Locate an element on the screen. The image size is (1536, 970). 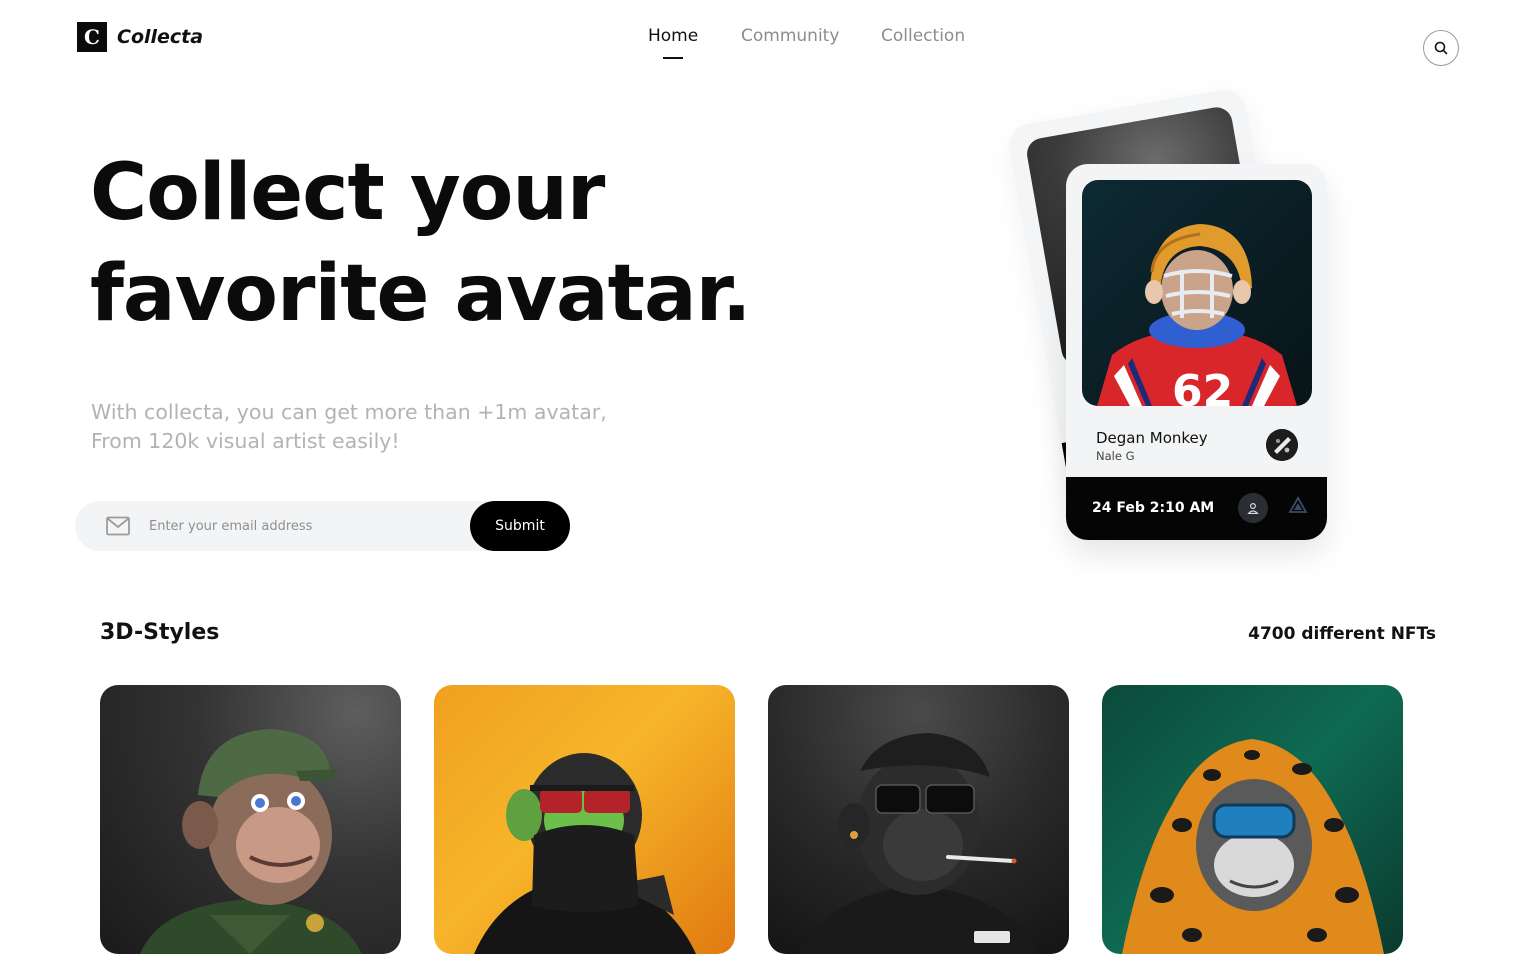
hero-title-line-2: favorite avatar. is located at coordinates (421, 294).